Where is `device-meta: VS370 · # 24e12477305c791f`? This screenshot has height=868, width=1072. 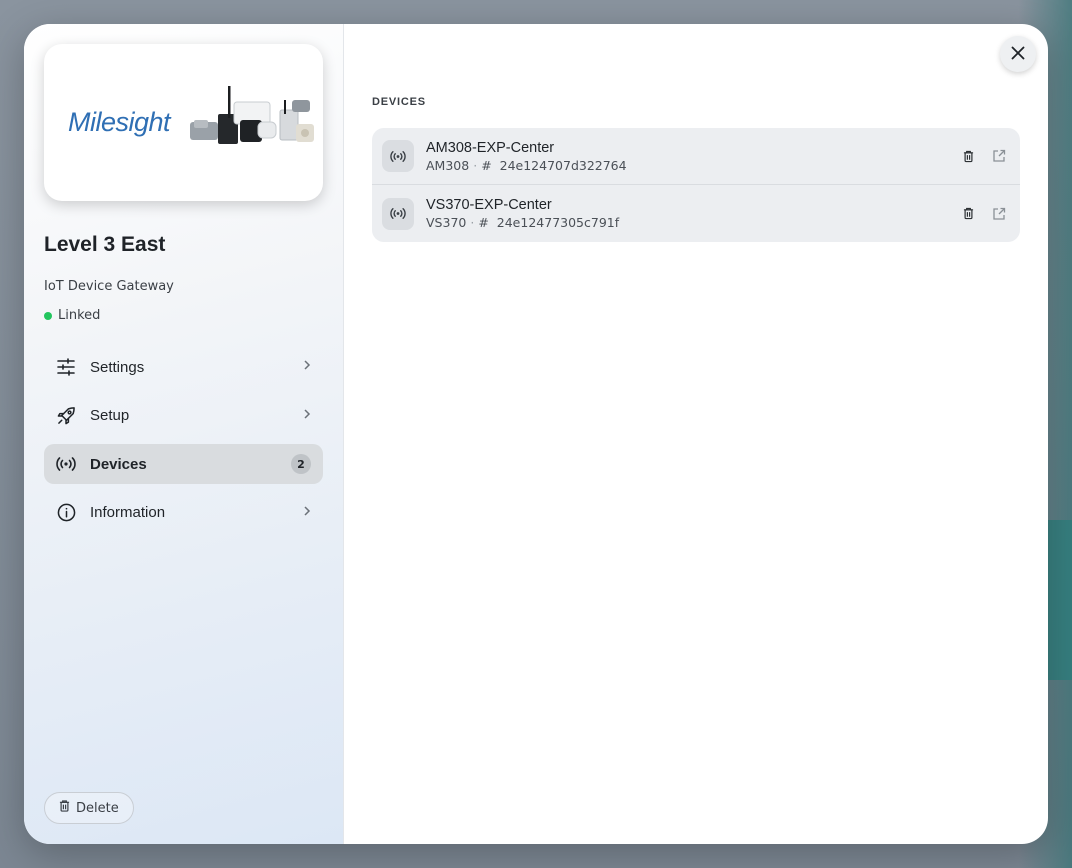
device-meta: VS370 · # 24e12477305c791f is located at coordinates (523, 222).